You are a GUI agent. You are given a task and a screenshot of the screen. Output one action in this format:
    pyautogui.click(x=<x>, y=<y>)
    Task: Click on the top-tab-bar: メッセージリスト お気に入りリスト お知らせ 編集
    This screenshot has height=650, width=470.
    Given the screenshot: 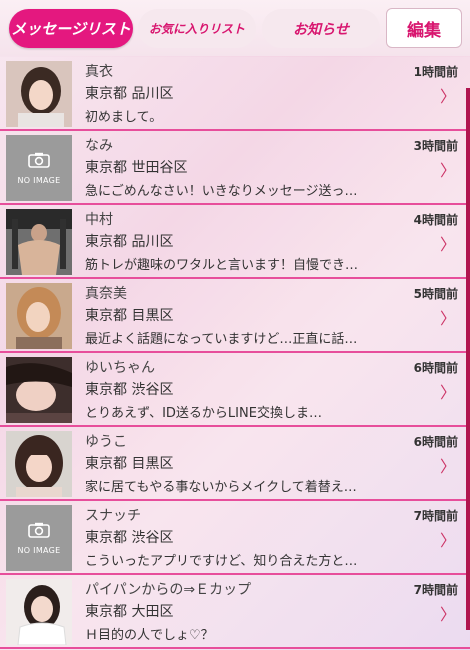 What is the action you would take?
    pyautogui.click(x=235, y=28)
    